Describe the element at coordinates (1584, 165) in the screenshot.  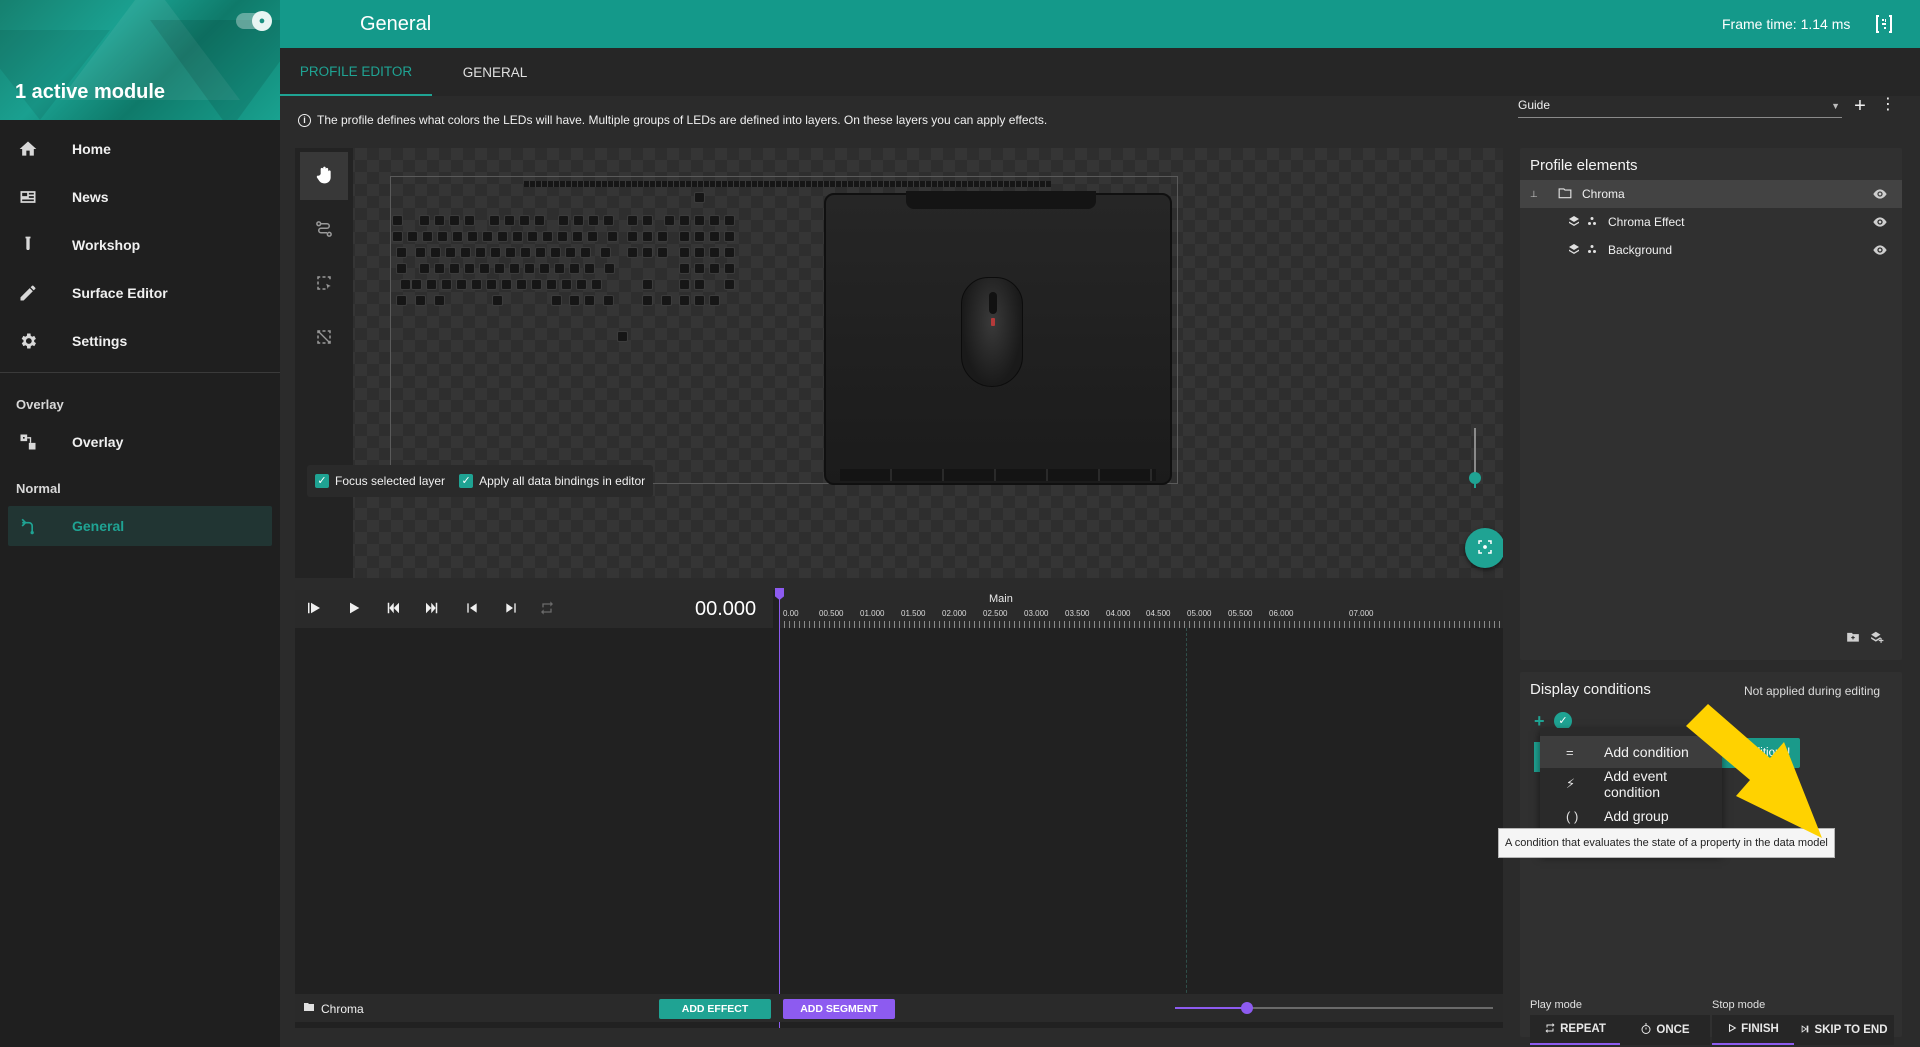
I see `panel-title: Profile elements` at that location.